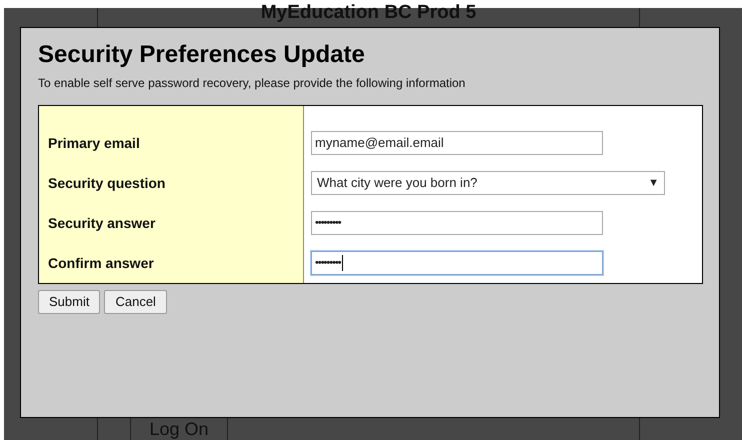  I want to click on field-label: Confirm answer, so click(101, 263).